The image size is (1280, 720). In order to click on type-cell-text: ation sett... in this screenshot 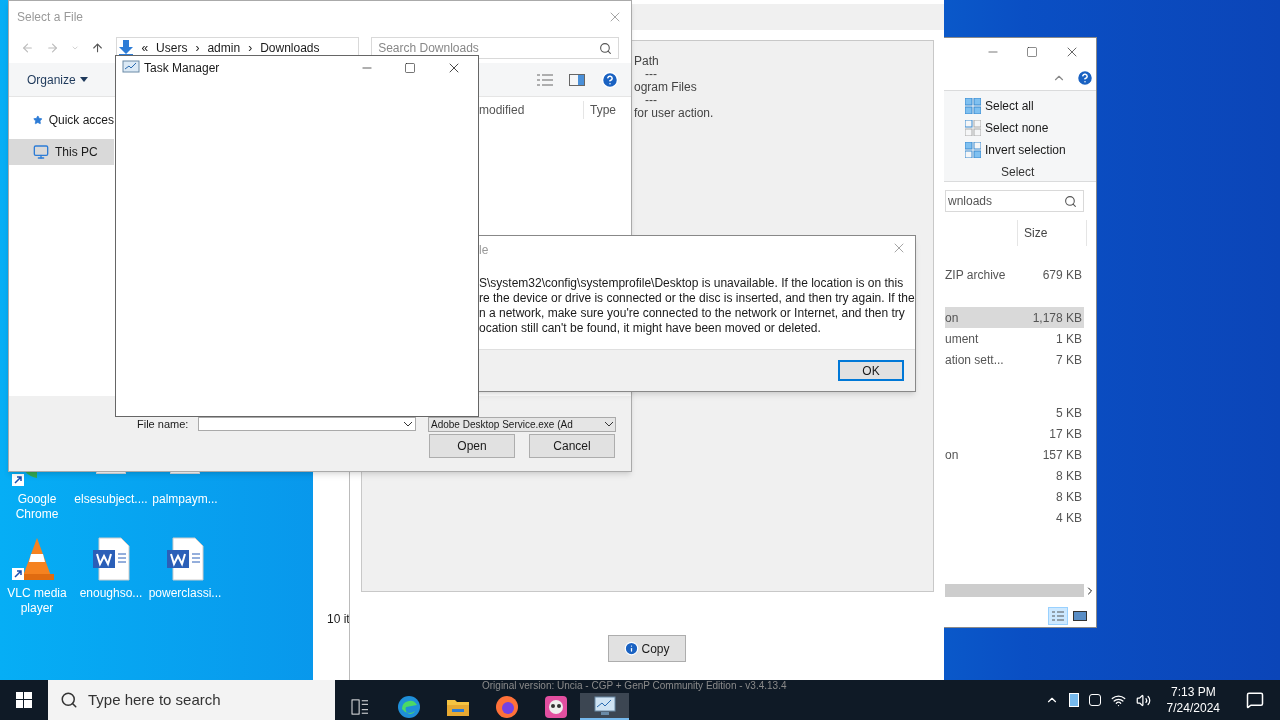, I will do `click(974, 360)`.